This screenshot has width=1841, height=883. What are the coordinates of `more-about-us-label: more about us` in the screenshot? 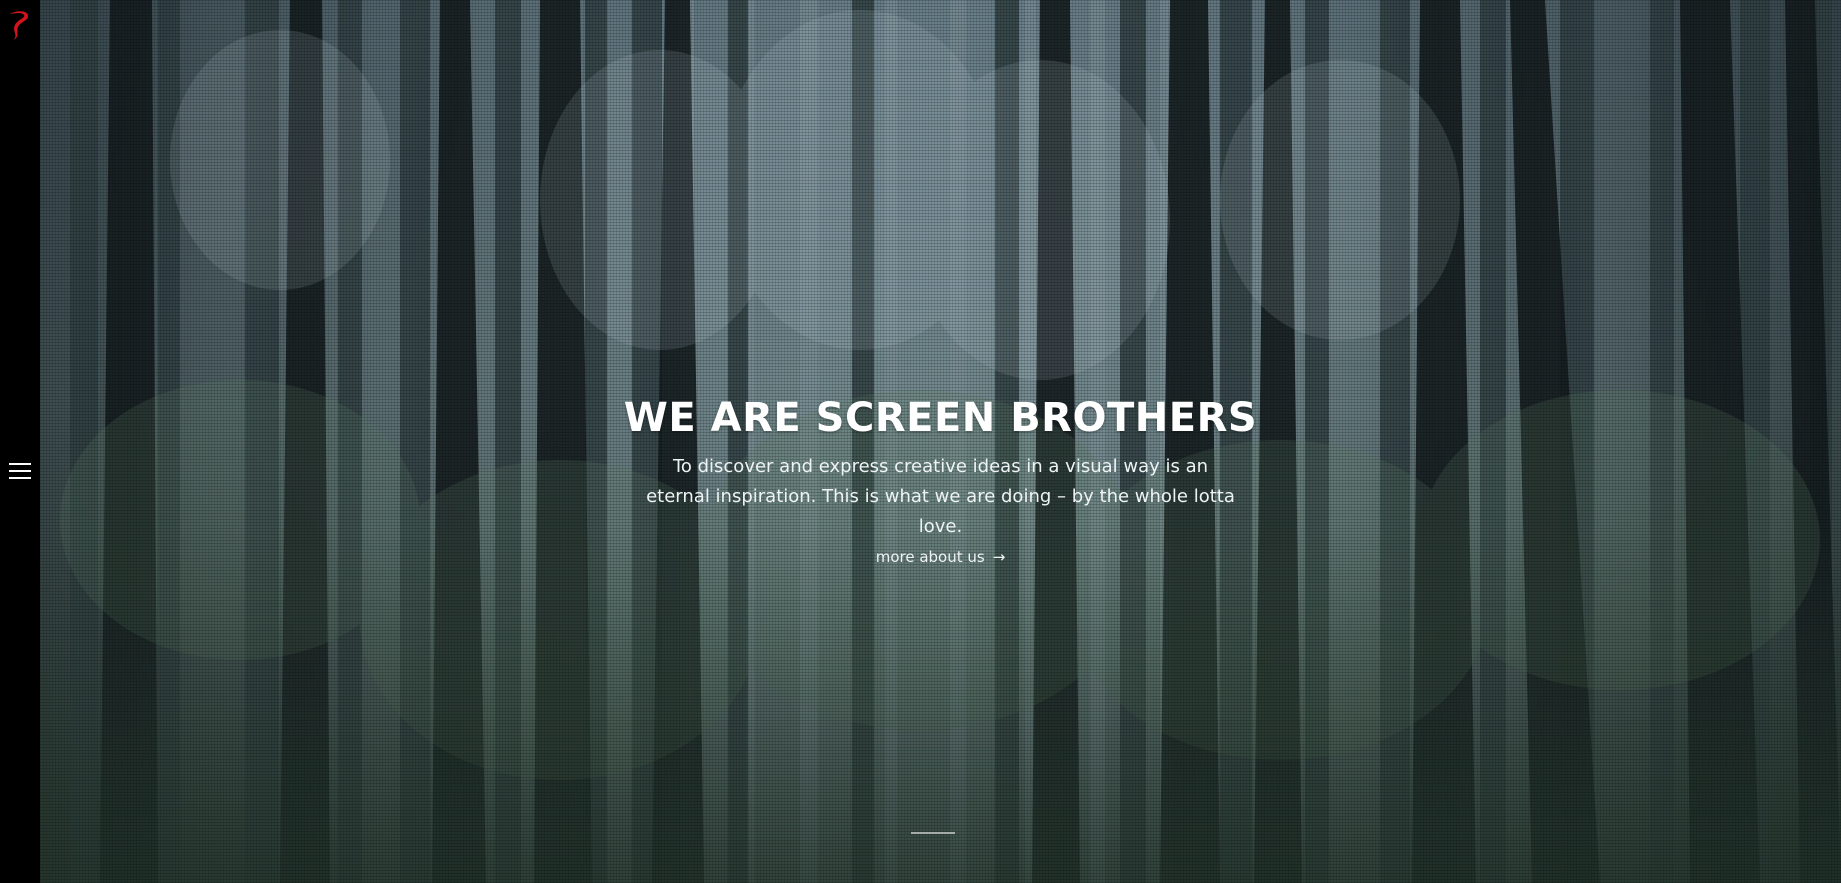 It's located at (930, 557).